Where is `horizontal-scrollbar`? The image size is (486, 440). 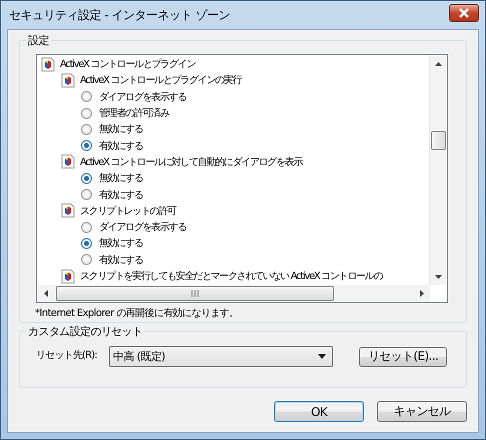
horizontal-scrollbar is located at coordinates (233, 293).